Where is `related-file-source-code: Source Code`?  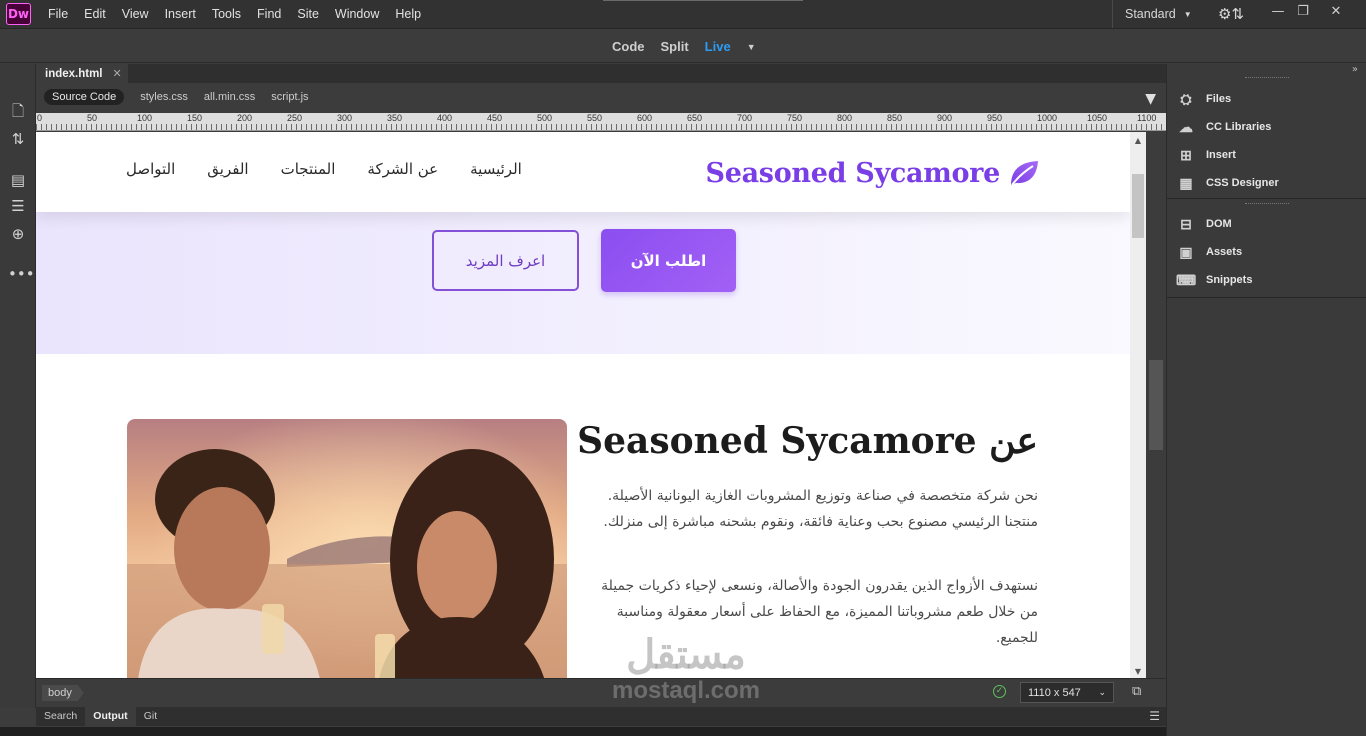
related-file-source-code: Source Code is located at coordinates (84, 97).